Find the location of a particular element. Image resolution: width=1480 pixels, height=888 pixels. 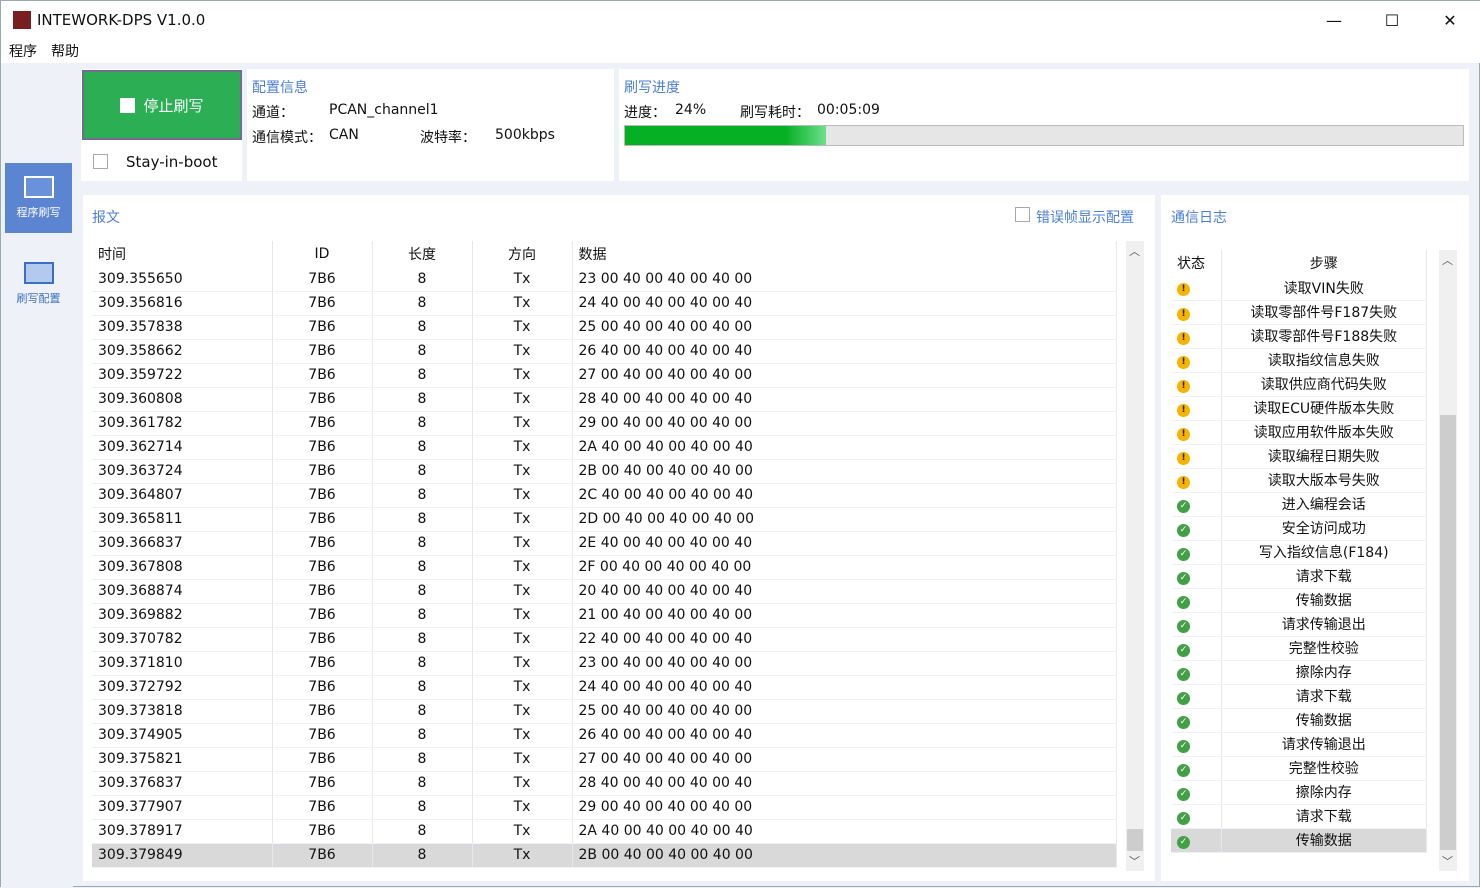

message-row: 309.374905 7B6 8 Tx 26 40 00 40 00 40 00 40 is located at coordinates (604, 735).